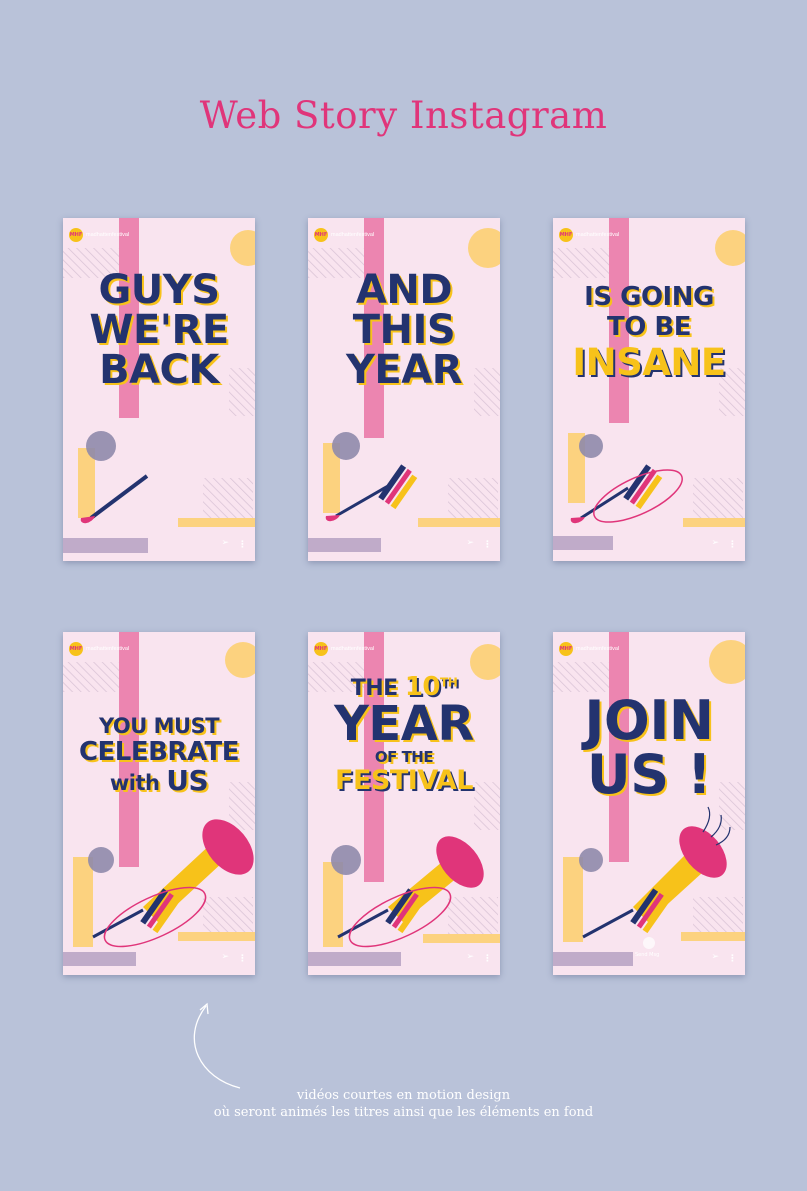 This screenshot has width=807, height=1191. I want to click on caption-line-1: vidéos courtes en motion design, so click(403, 1095).